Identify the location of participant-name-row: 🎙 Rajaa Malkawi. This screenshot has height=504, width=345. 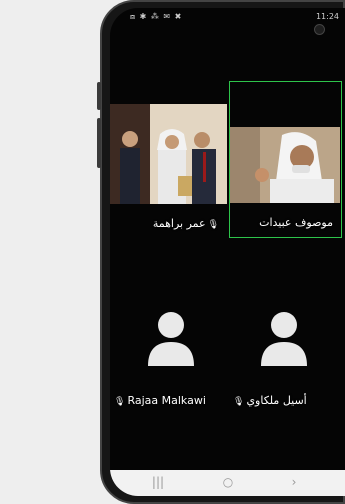
(159, 400).